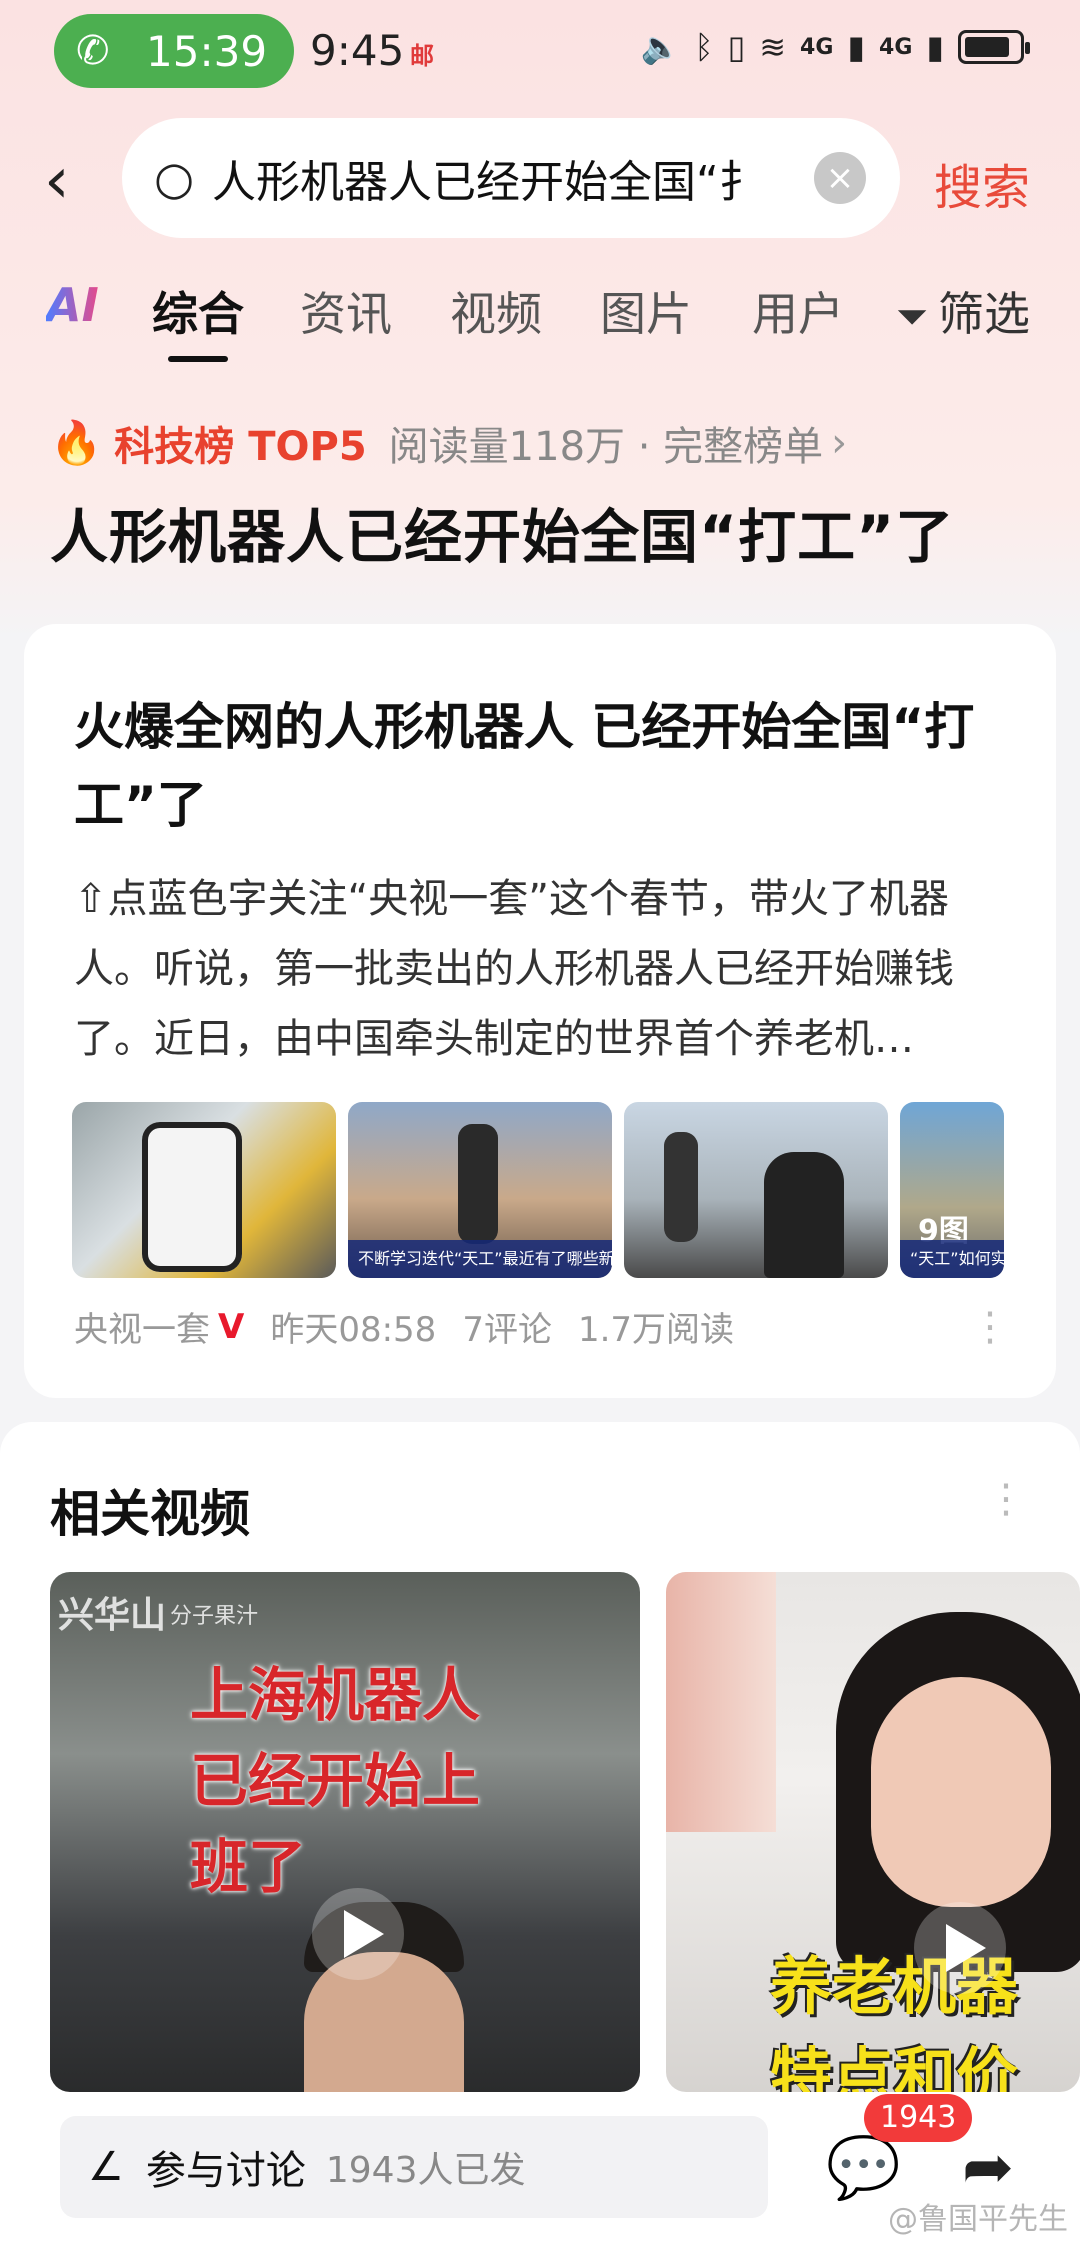 This screenshot has height=2244, width=1080. What do you see at coordinates (93, 51) in the screenshot?
I see `phone-icon: ✆` at bounding box center [93, 51].